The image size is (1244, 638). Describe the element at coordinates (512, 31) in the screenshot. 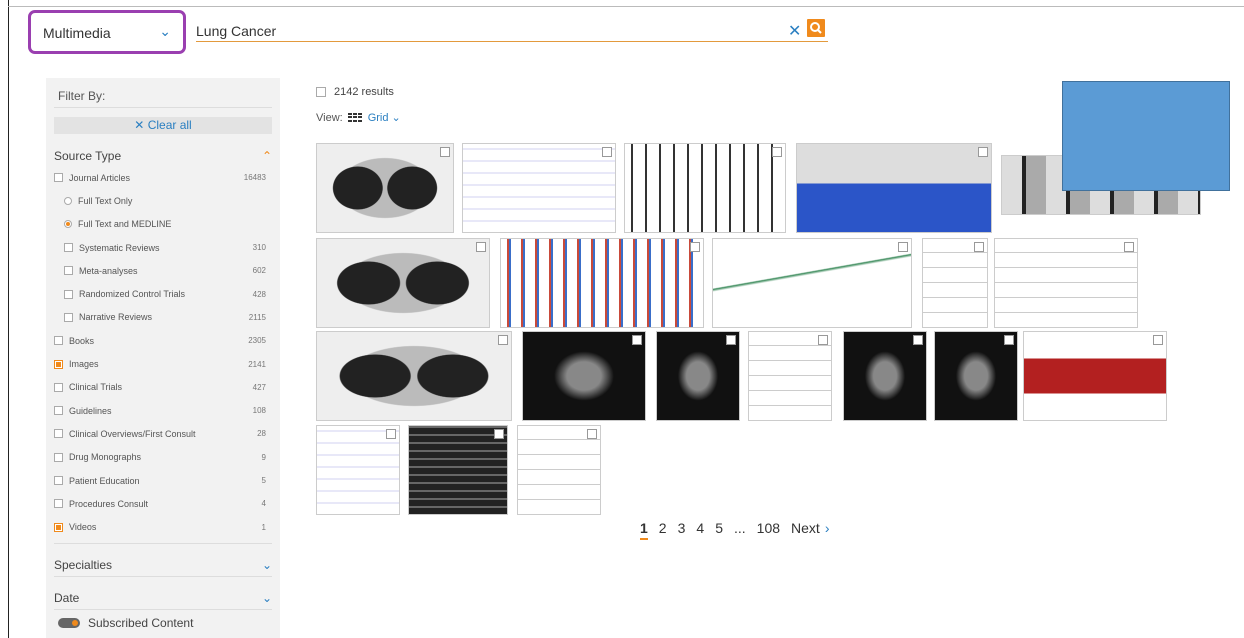

I see `search-input` at that location.